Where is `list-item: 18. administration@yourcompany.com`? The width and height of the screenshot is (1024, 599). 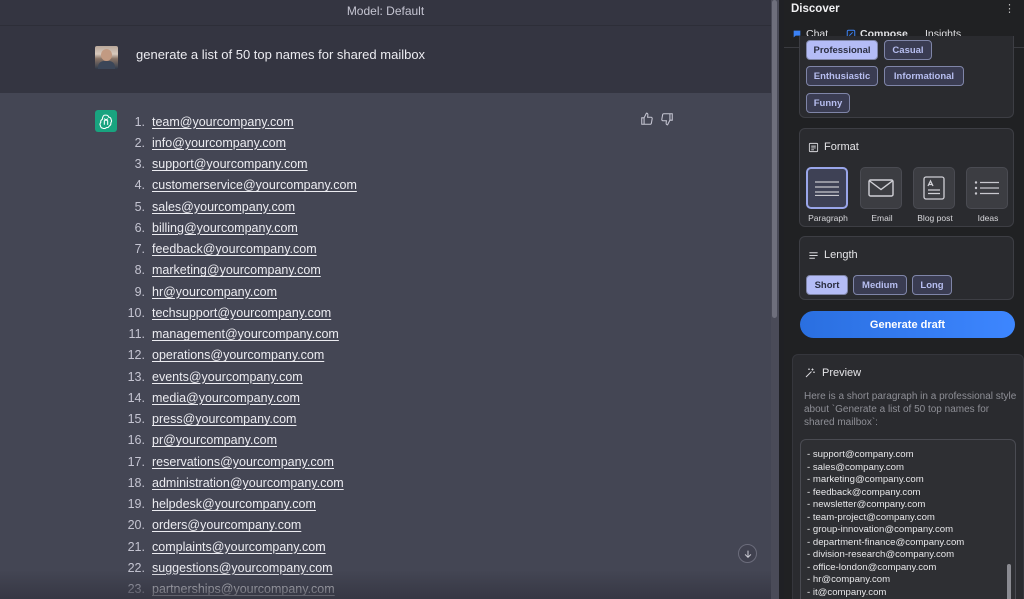
list-item: 18. administration@yourcompany.com is located at coordinates (237, 482).